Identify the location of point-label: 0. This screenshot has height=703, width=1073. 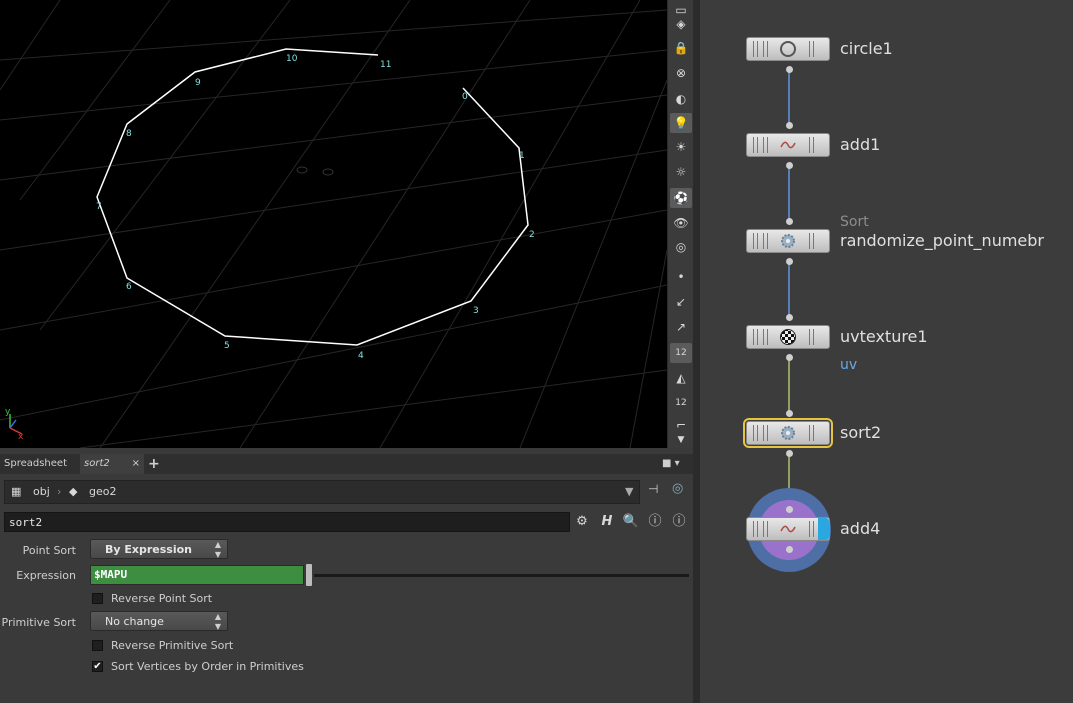
(465, 97).